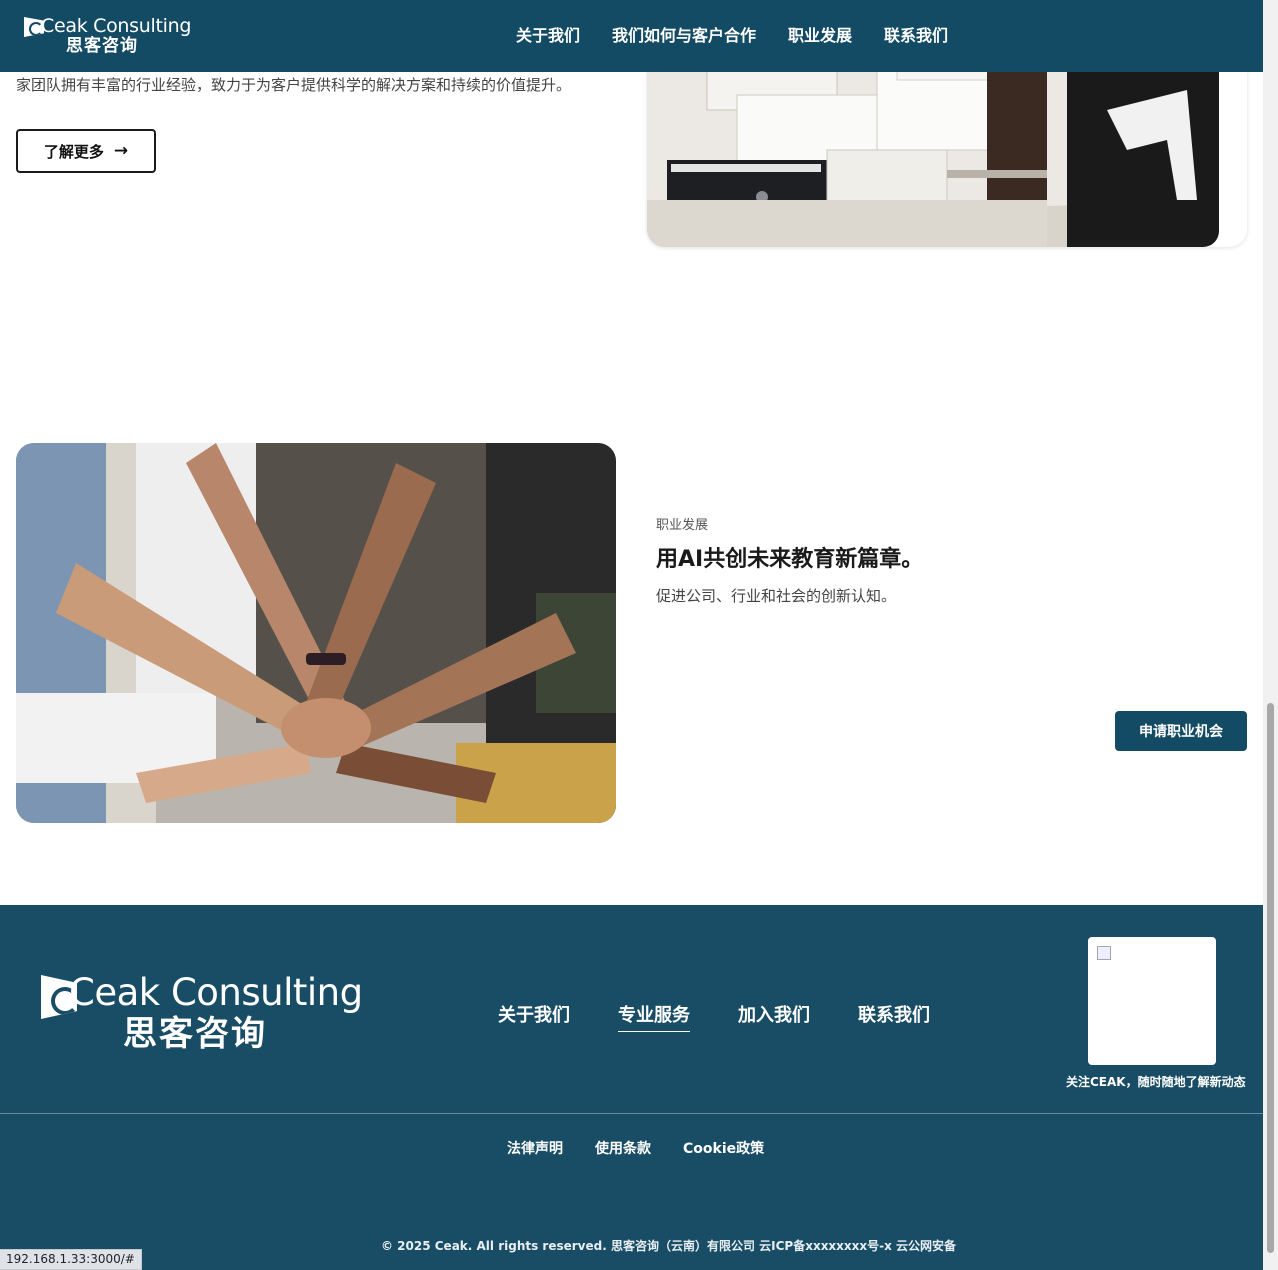  I want to click on terms-of-use-link: 使用条款, so click(623, 1149).